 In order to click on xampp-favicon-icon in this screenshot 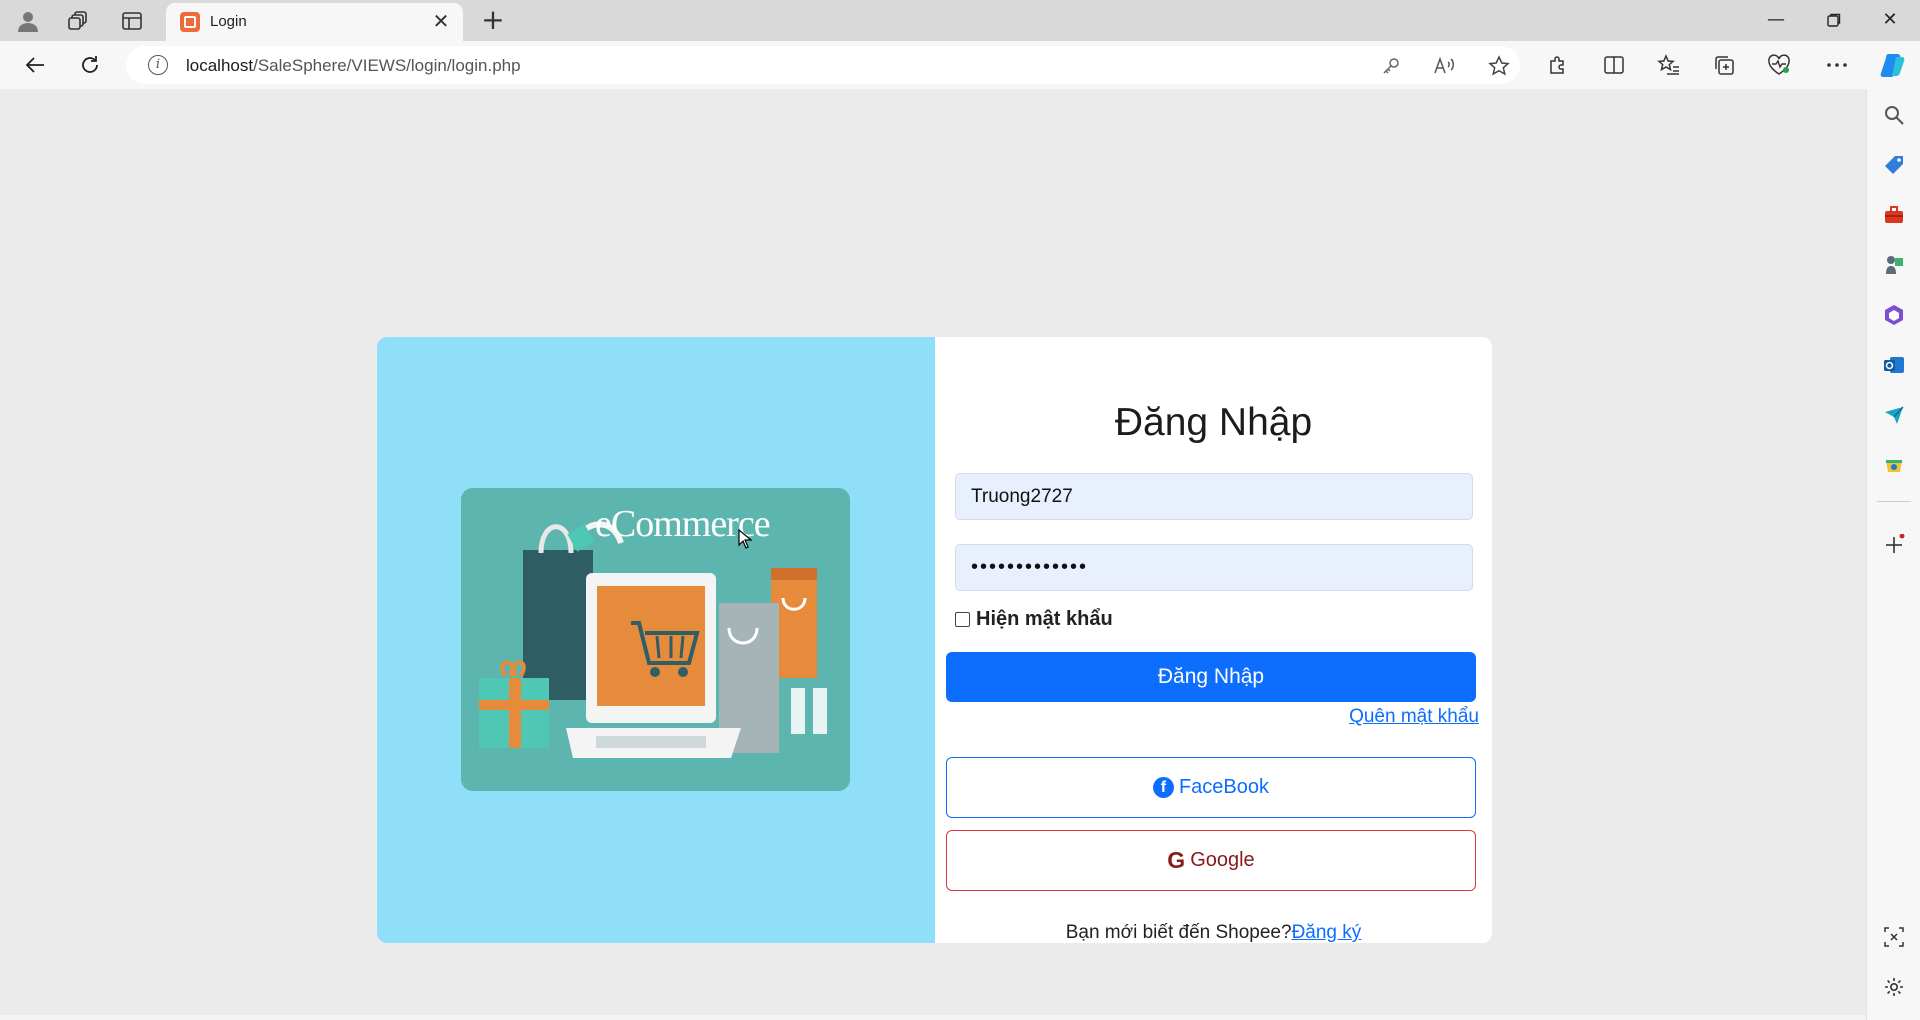, I will do `click(190, 22)`.